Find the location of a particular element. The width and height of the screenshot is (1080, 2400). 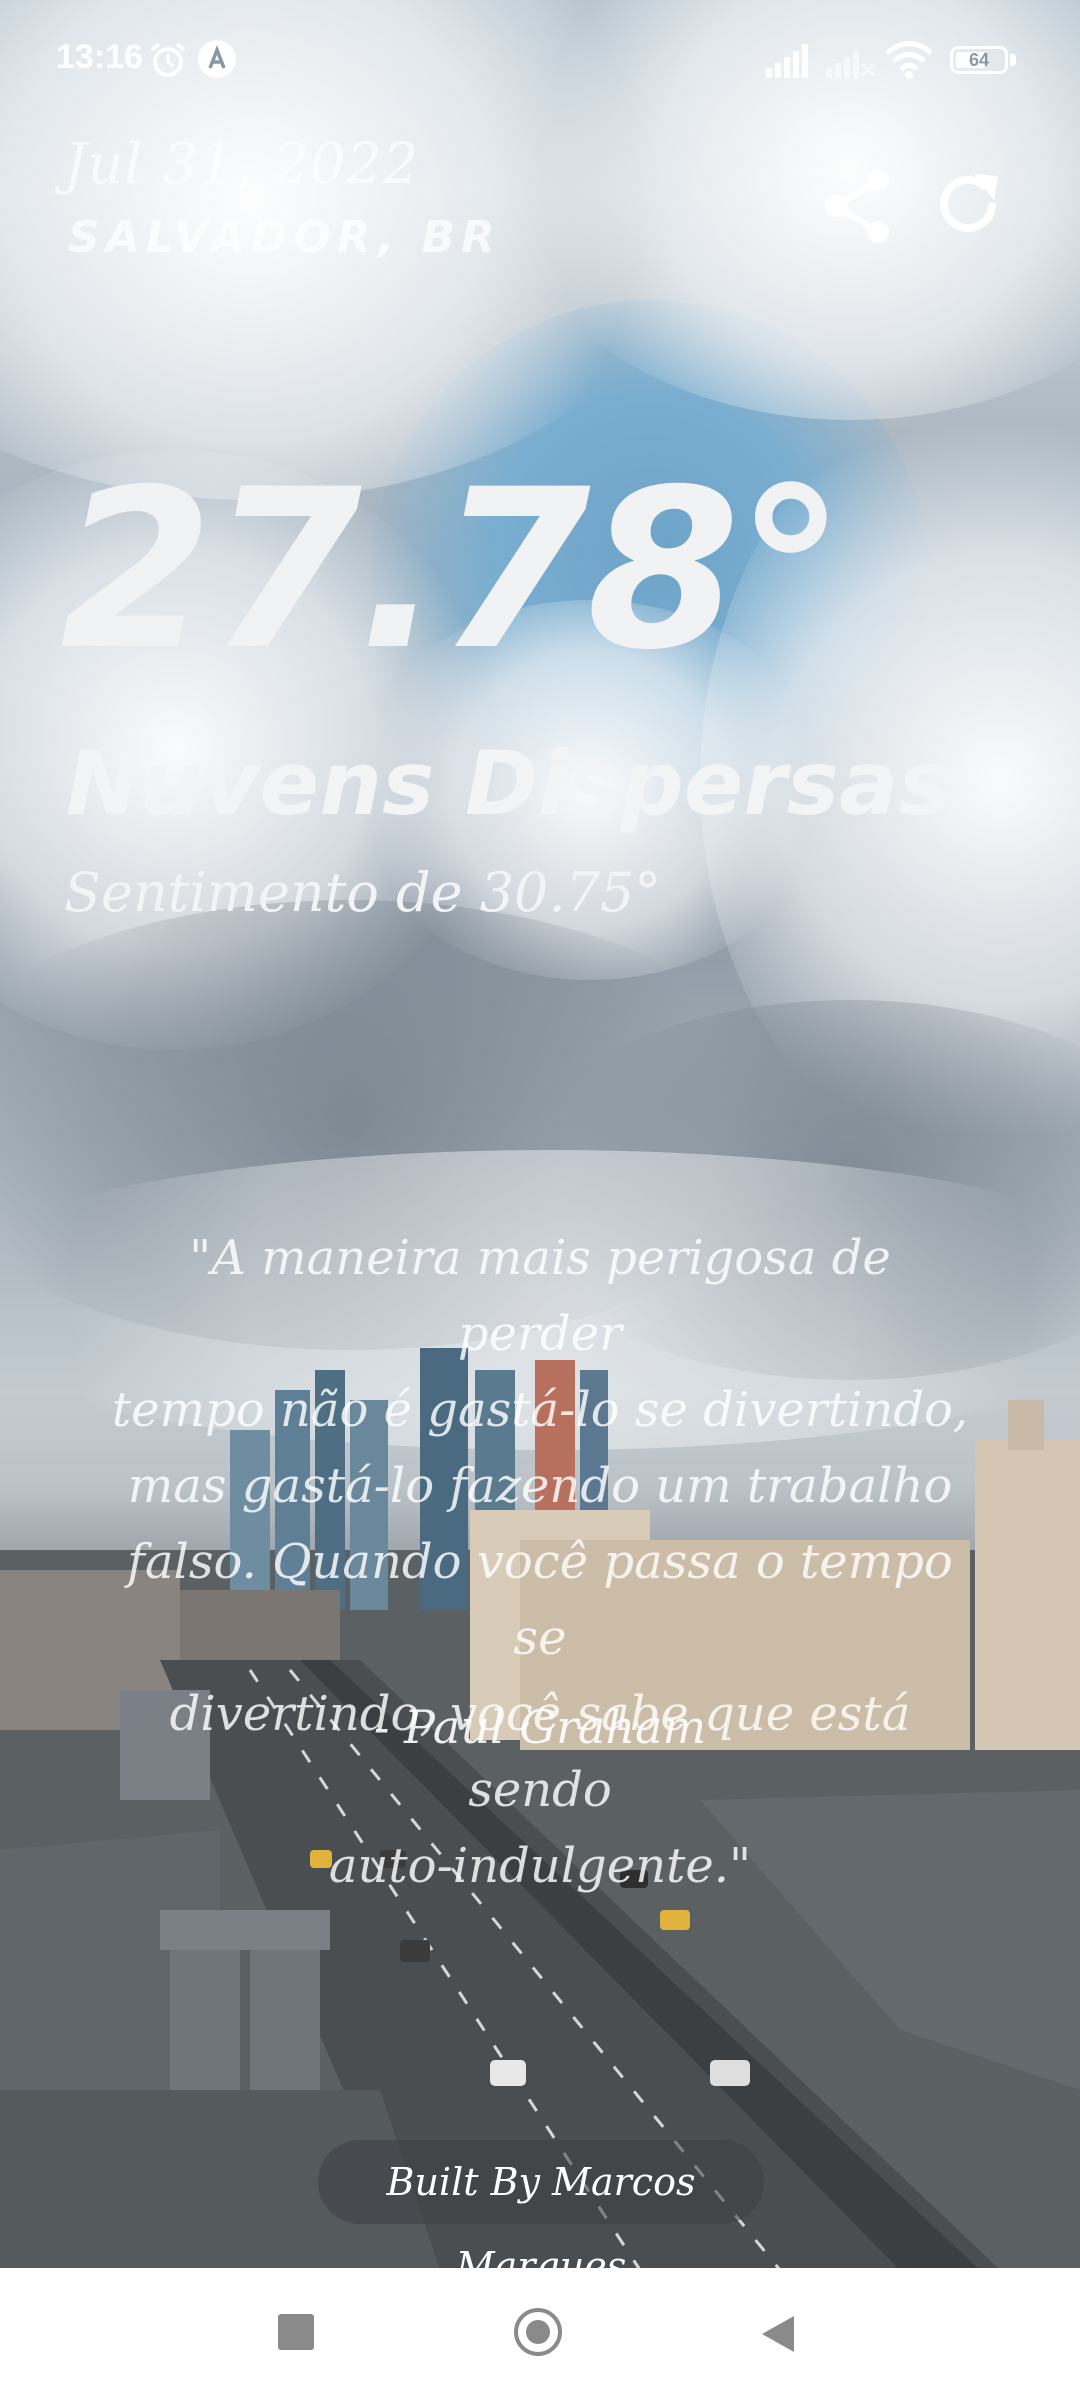

quote-line: mas gastá-lo fazendo um trabalho is located at coordinates (540, 1486).